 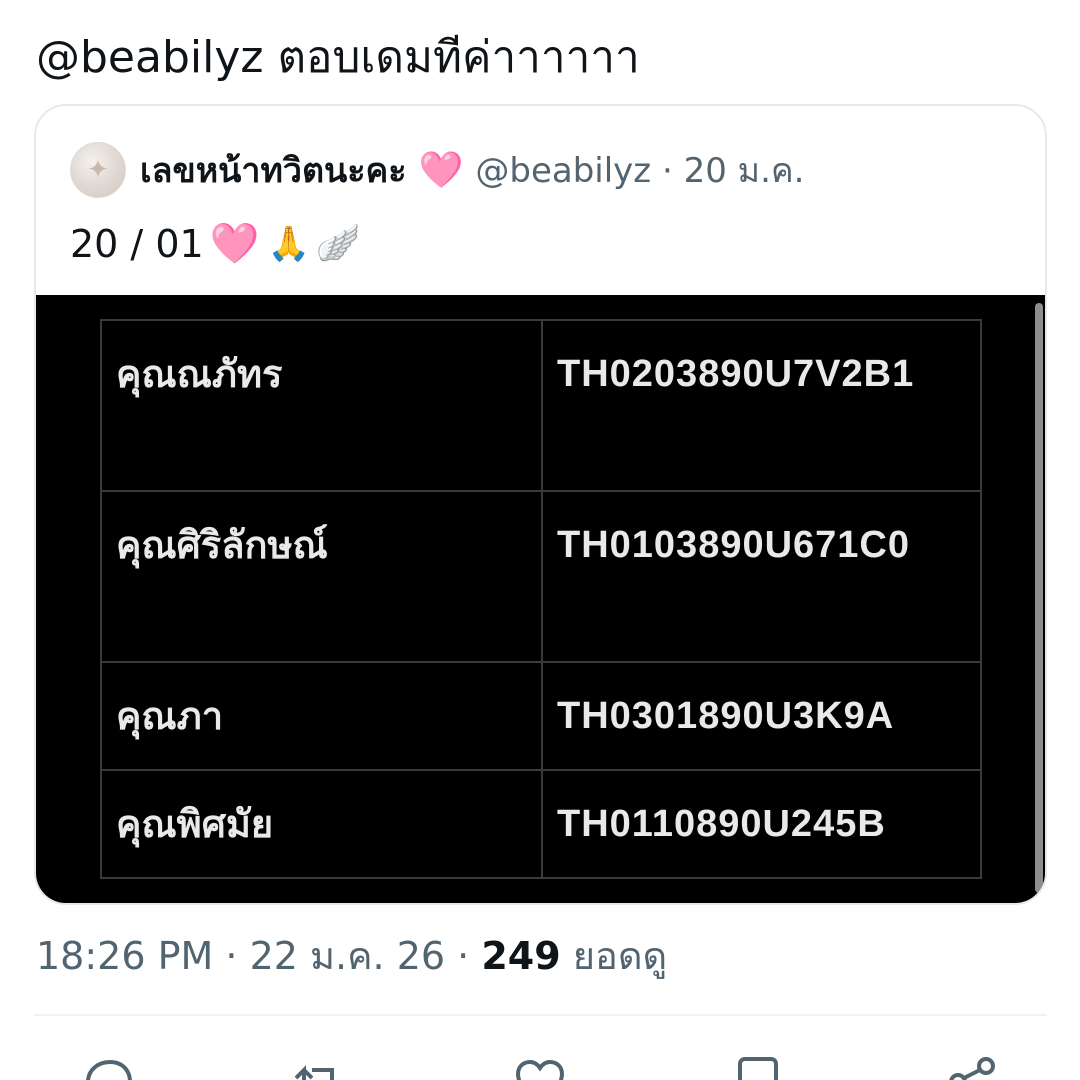 I want to click on reply-text: @beabilyz ตอบเดมทีค่าาาาาา, so click(x=338, y=57).